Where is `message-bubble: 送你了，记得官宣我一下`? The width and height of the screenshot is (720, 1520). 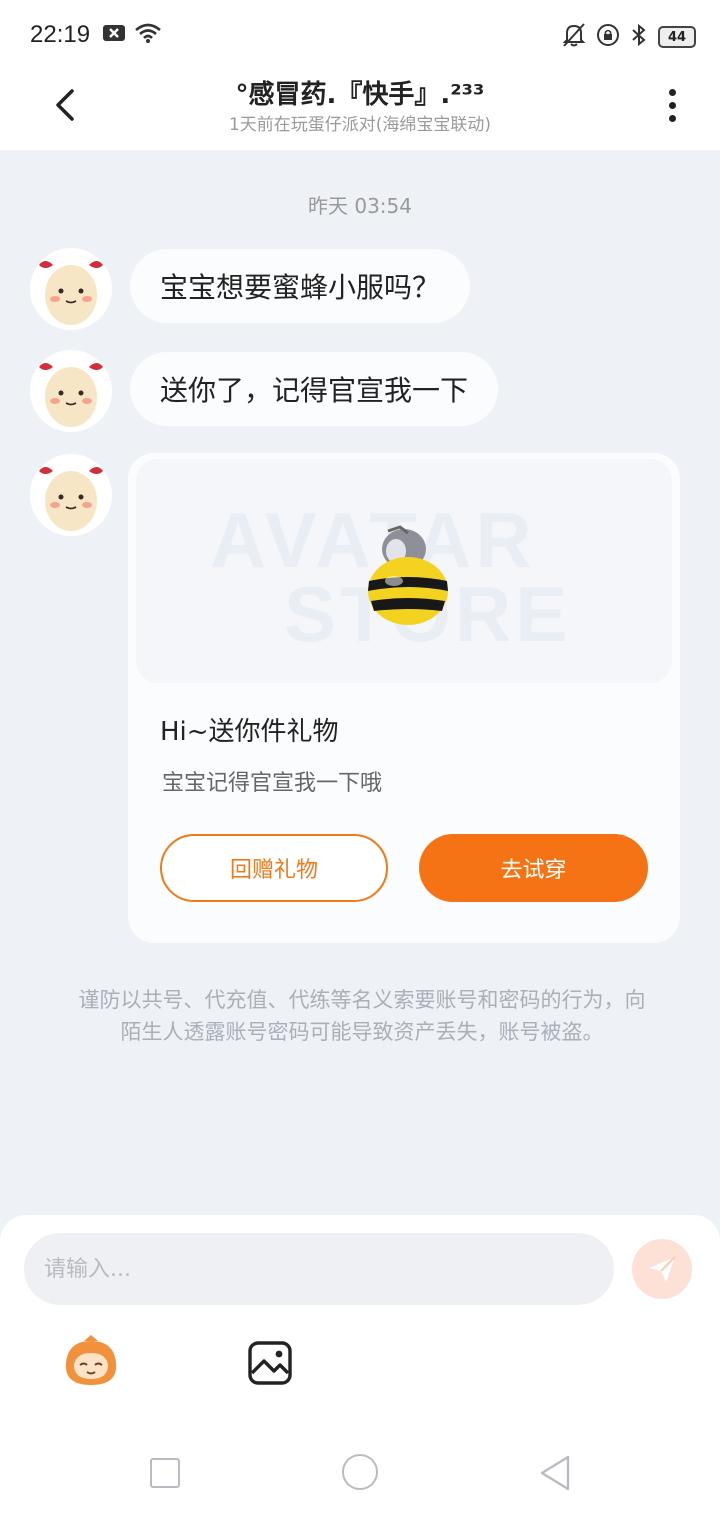
message-bubble: 送你了，记得官宣我一下 is located at coordinates (314, 389).